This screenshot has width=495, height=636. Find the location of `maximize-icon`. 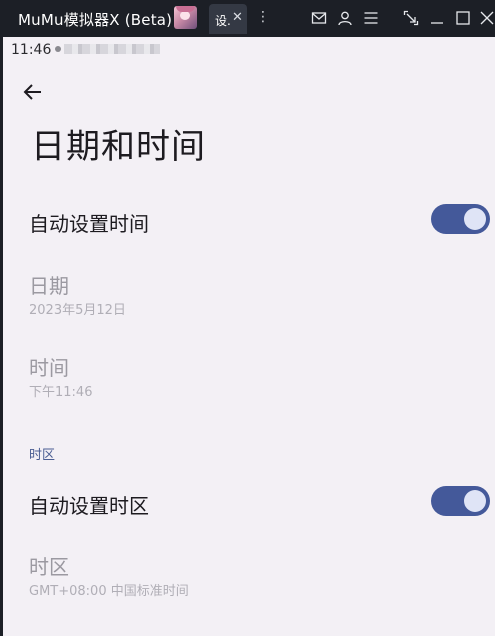

maximize-icon is located at coordinates (463, 18).